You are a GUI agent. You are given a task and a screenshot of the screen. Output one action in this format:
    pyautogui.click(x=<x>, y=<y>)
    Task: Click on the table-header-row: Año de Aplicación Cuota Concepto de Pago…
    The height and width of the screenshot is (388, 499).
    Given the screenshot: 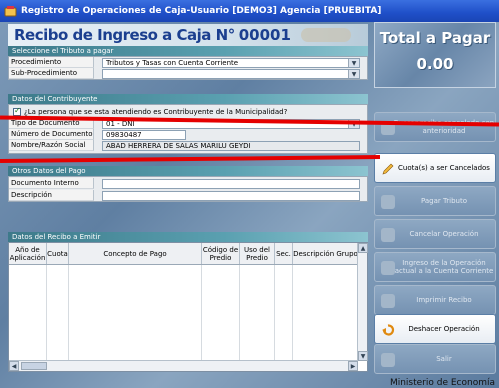 What is the action you would take?
    pyautogui.click(x=183, y=254)
    